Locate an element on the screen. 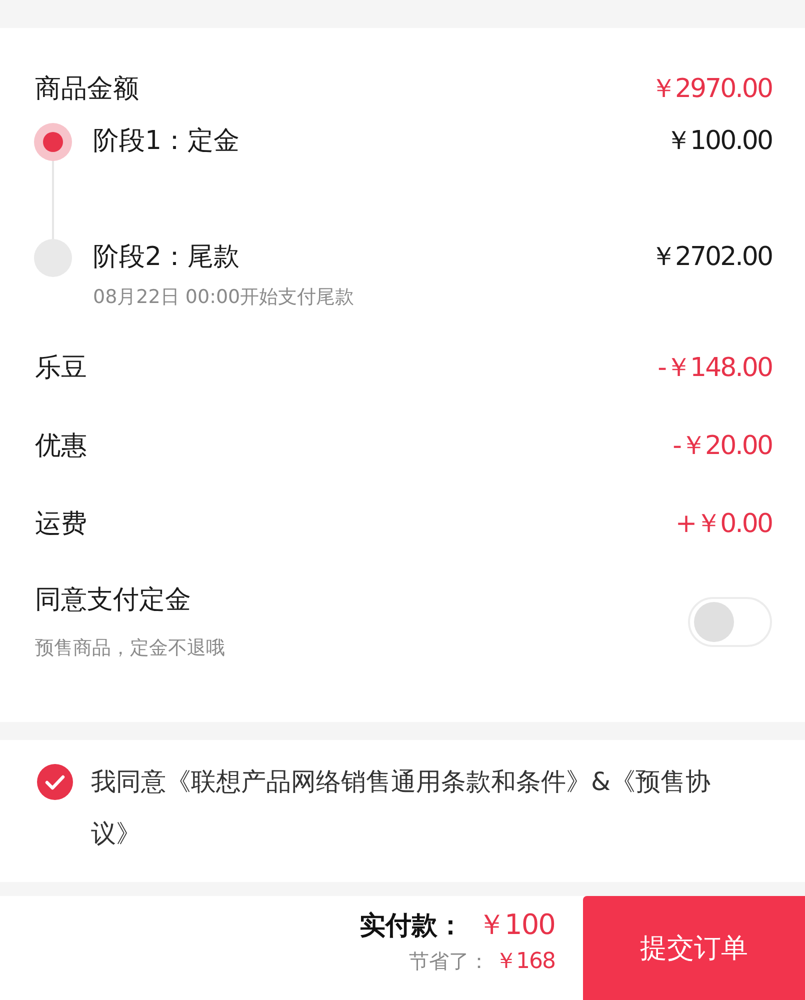 The width and height of the screenshot is (805, 1000). amount-text: -￥148.00 is located at coordinates (715, 368).